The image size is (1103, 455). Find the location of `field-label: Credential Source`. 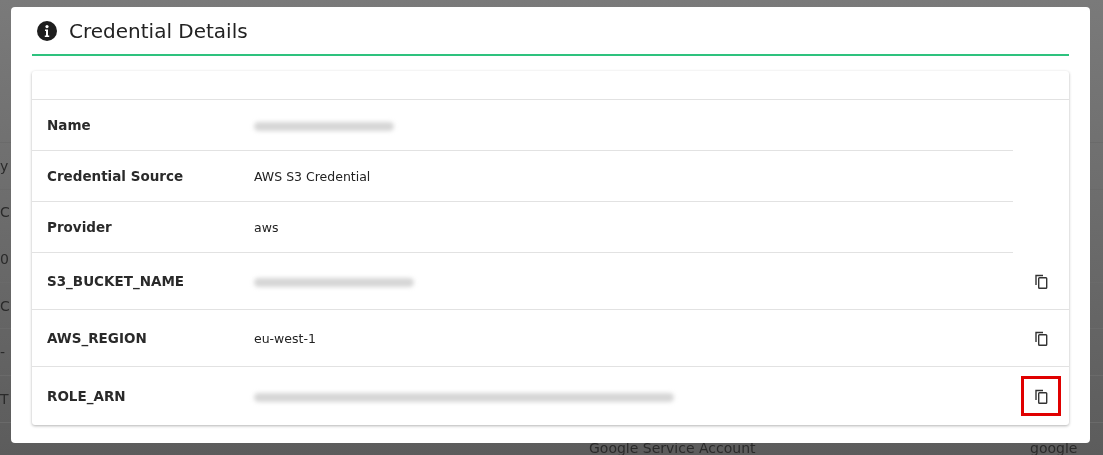

field-label: Credential Source is located at coordinates (115, 176).